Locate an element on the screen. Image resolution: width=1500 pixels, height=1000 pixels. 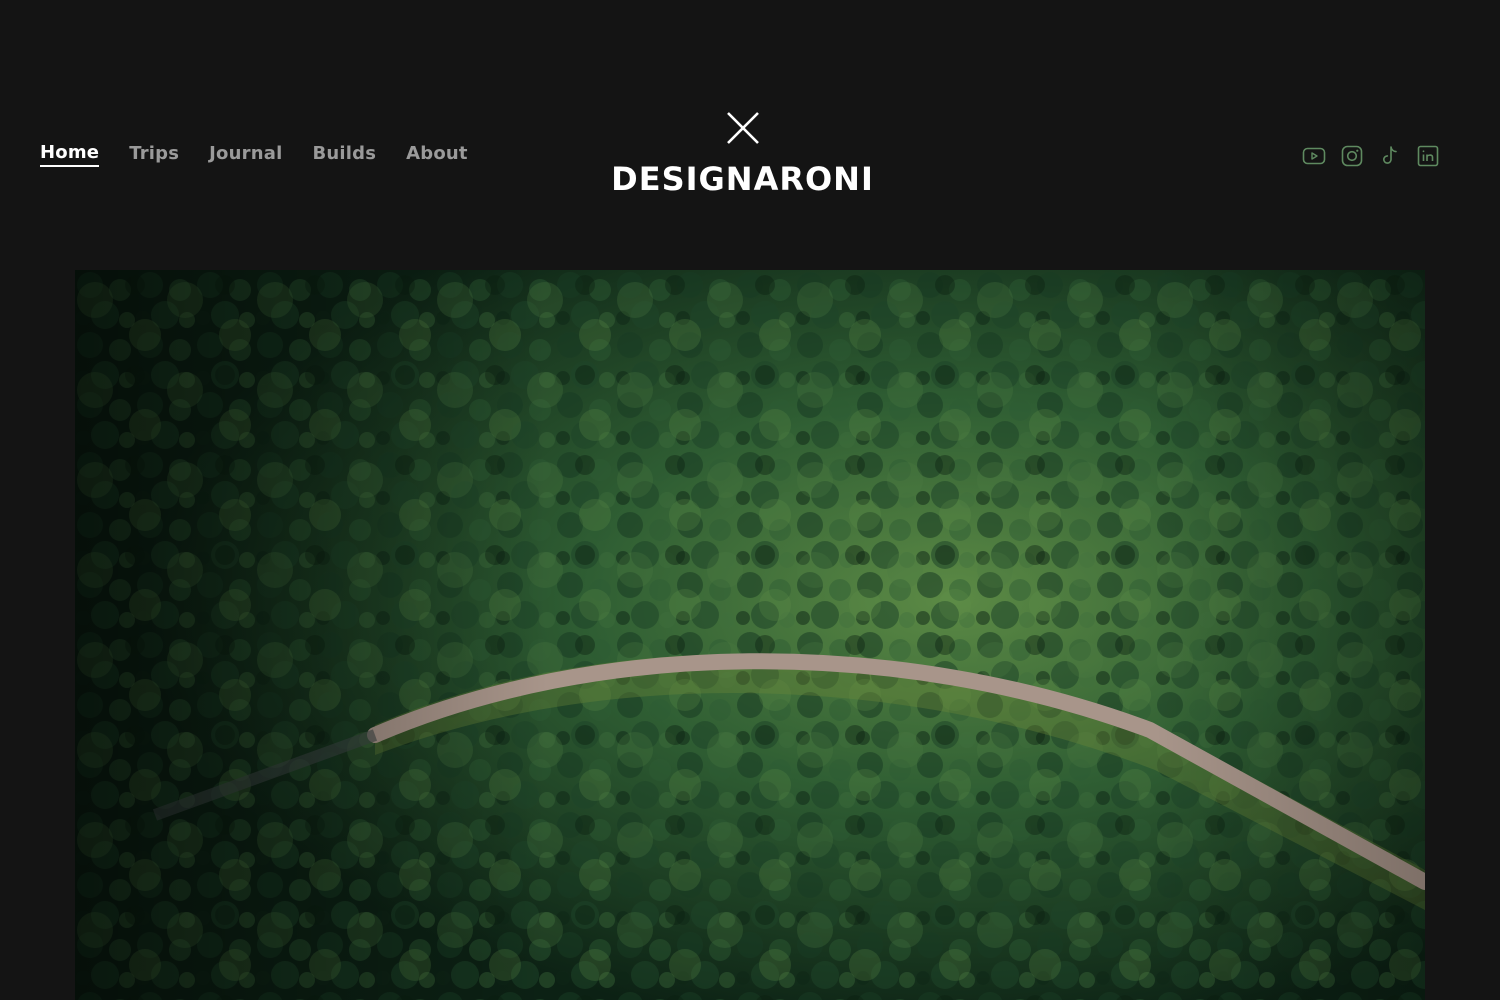
tiktok-icon is located at coordinates (1390, 156).